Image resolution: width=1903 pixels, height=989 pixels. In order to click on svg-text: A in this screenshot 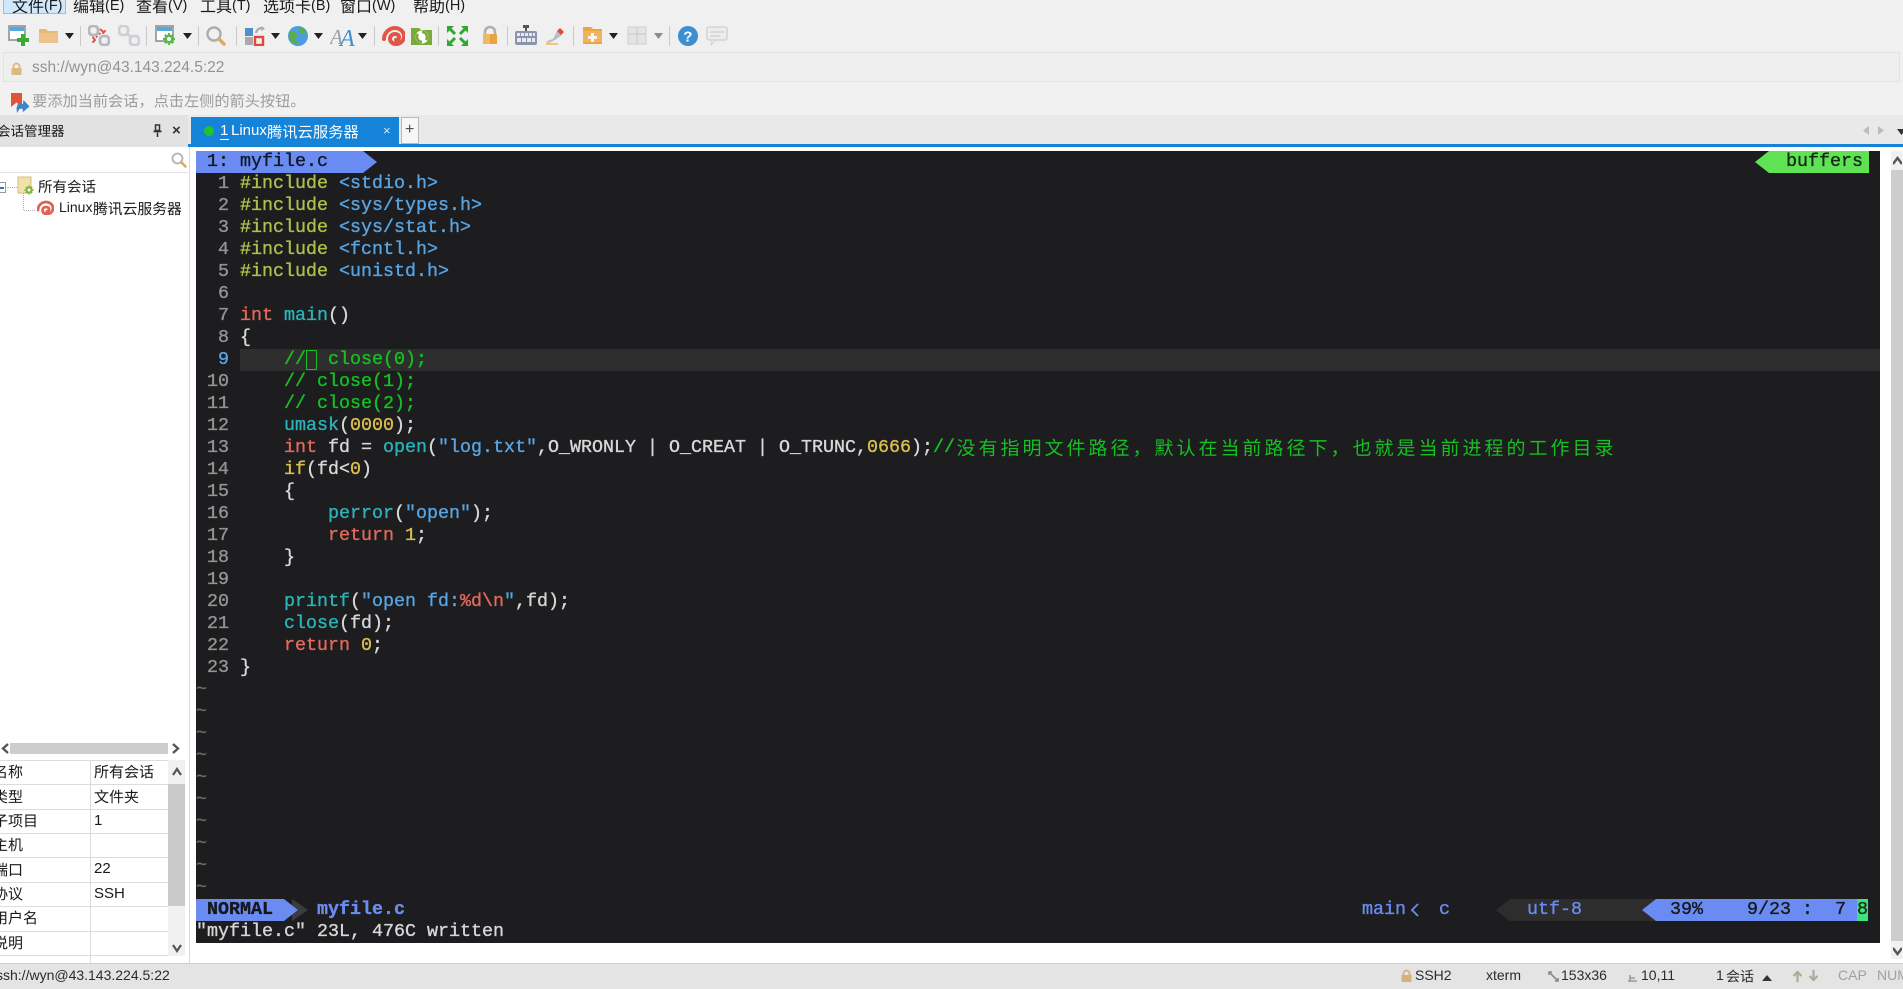, I will do `click(346, 36)`.